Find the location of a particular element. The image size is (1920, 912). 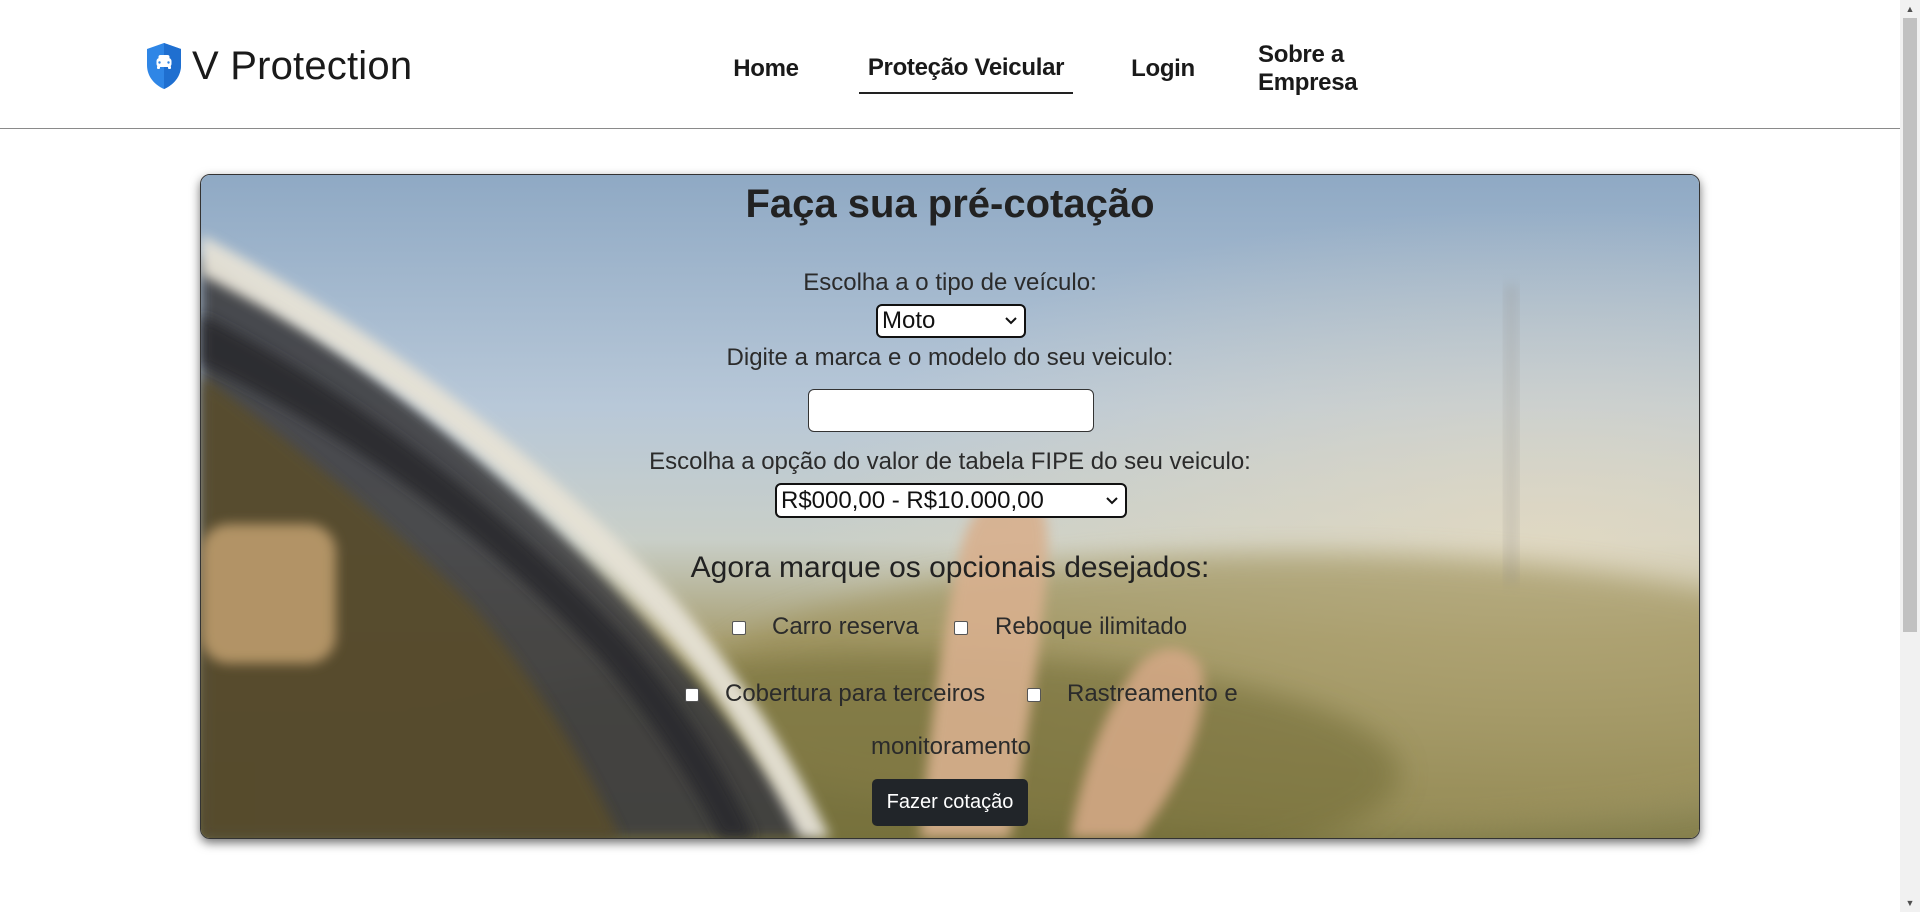

nav-protecao-veicular: Proteção Veicular is located at coordinates (966, 69).